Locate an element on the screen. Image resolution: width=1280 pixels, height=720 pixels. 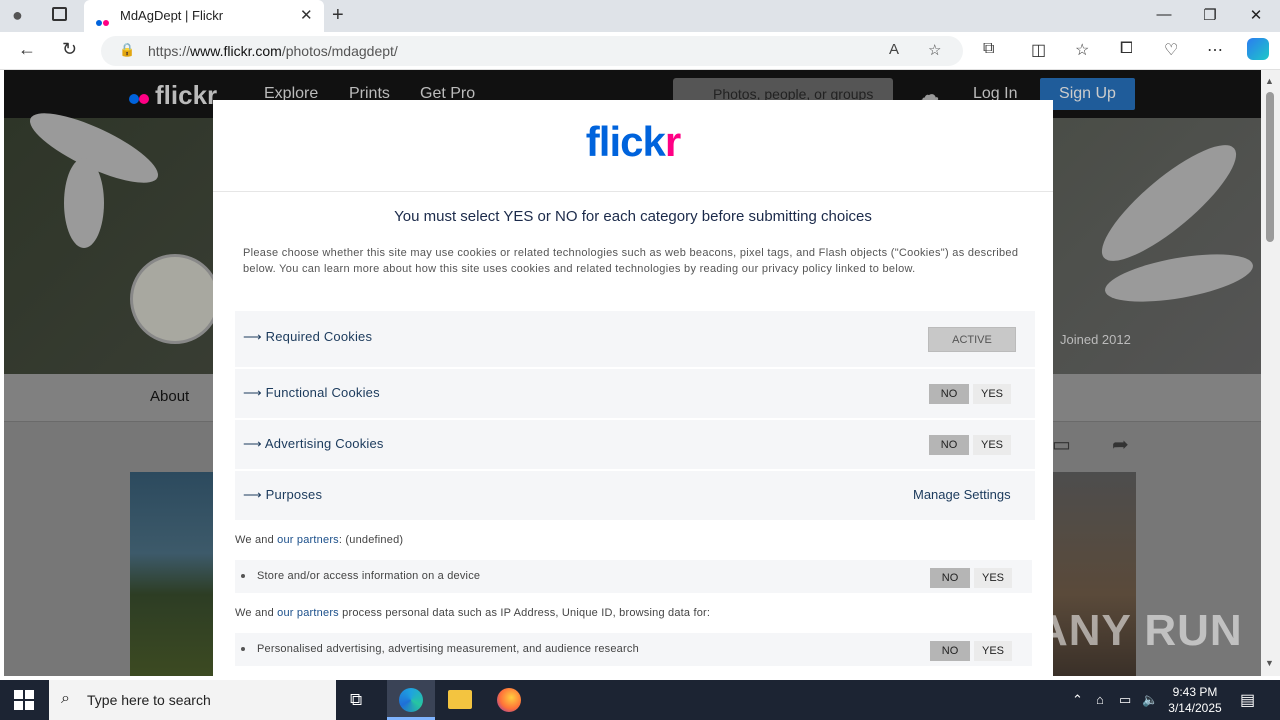
required-cookies-link: ⟶ Required Cookies is located at coordinates (307, 337).